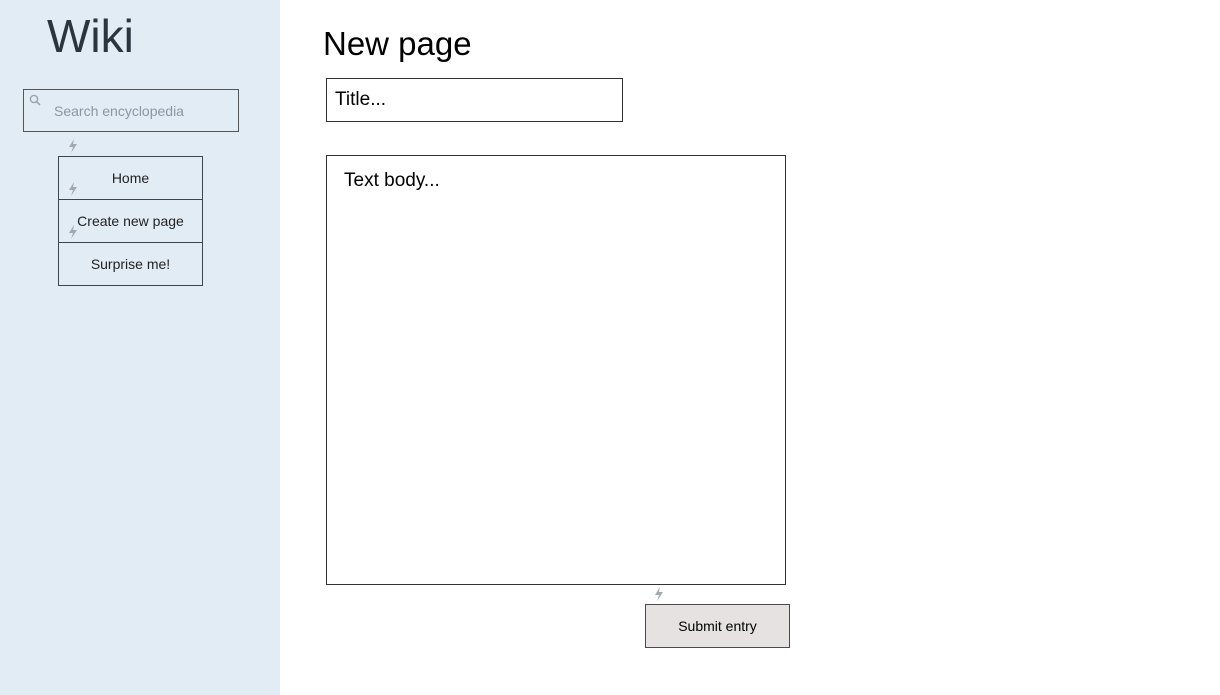 The image size is (1220, 695). Describe the element at coordinates (130, 178) in the screenshot. I see `sidebar-item-home: Home` at that location.